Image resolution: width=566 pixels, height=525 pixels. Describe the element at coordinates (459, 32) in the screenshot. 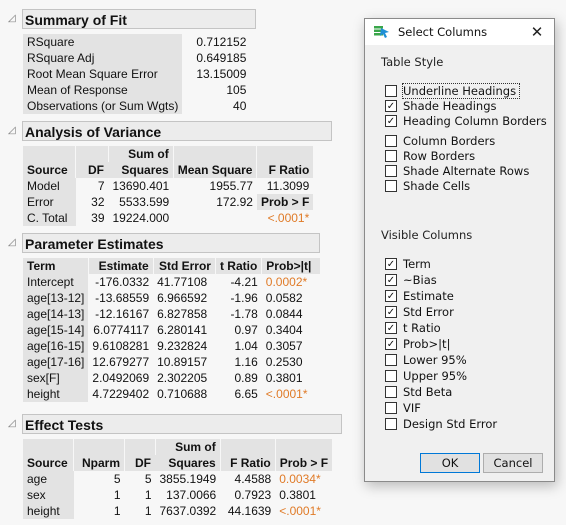

I see `dialog-title-bar: Select Columns ✕` at that location.